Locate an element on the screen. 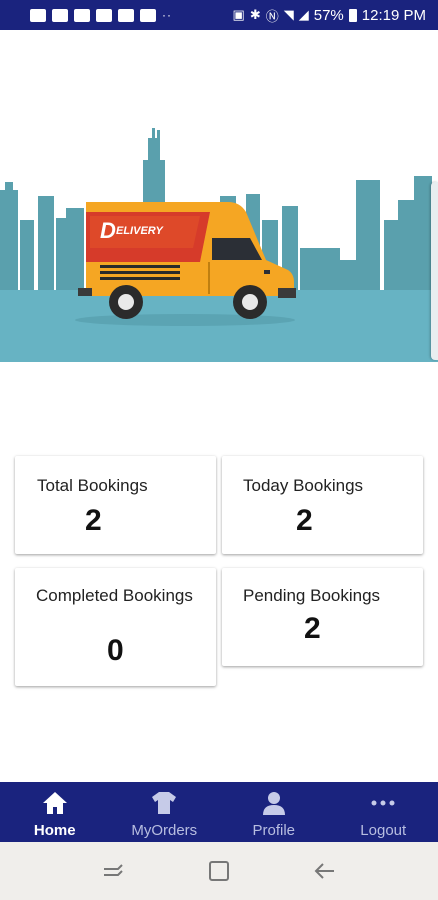 This screenshot has width=438, height=900. clock: 12:19 PM is located at coordinates (393, 15).